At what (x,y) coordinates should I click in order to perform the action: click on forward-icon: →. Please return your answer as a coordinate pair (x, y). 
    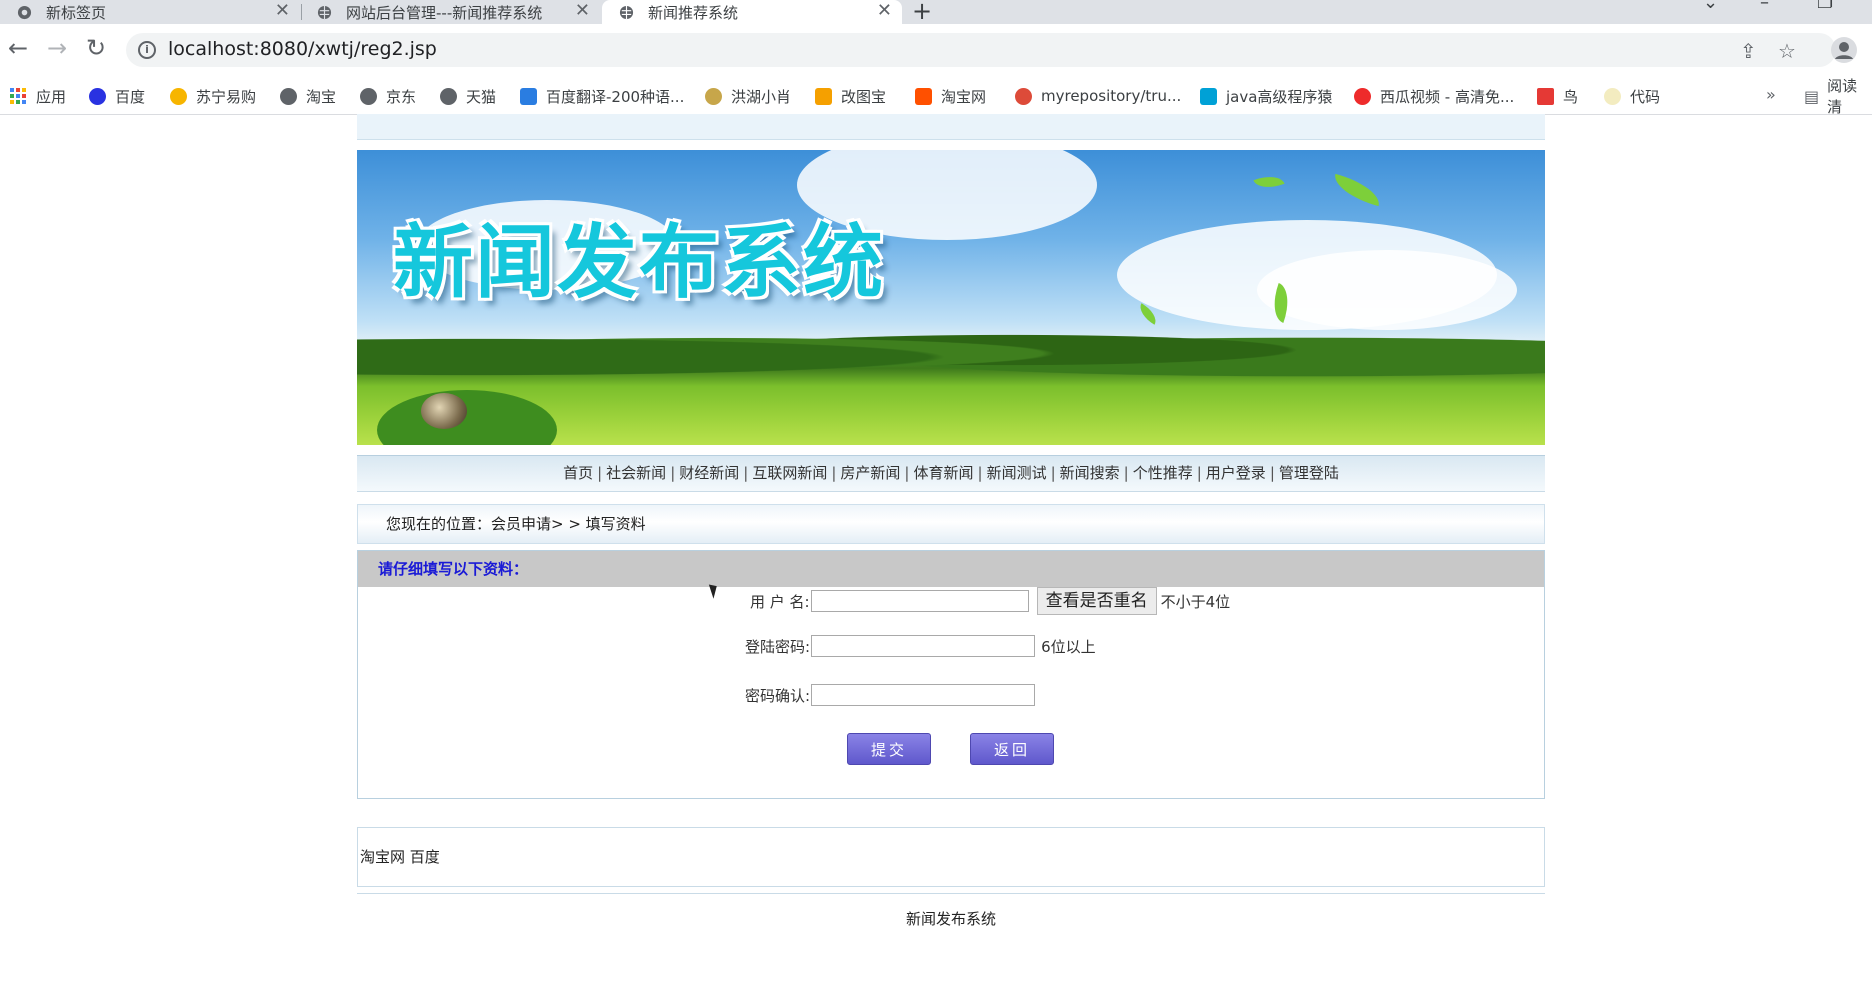
    Looking at the image, I should click on (57, 48).